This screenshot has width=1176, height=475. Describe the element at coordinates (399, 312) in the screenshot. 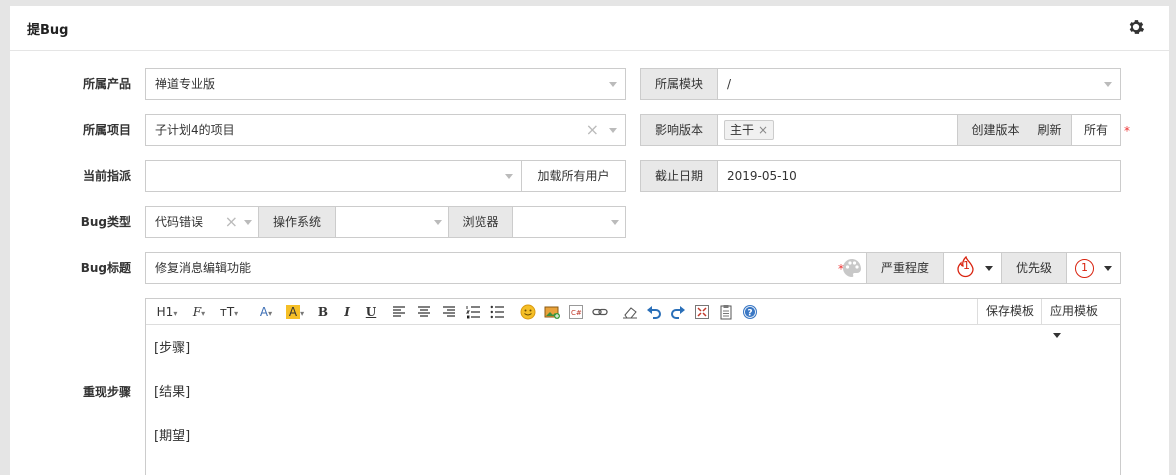

I see `align-left-icon` at that location.